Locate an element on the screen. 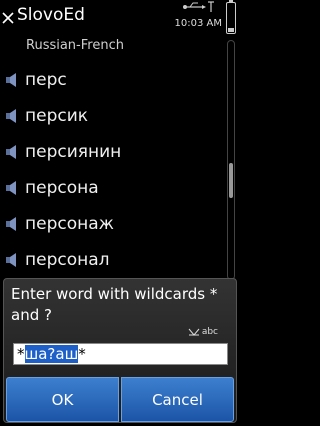 This screenshot has height=426, width=320. list-item-word: персонал is located at coordinates (67, 260).